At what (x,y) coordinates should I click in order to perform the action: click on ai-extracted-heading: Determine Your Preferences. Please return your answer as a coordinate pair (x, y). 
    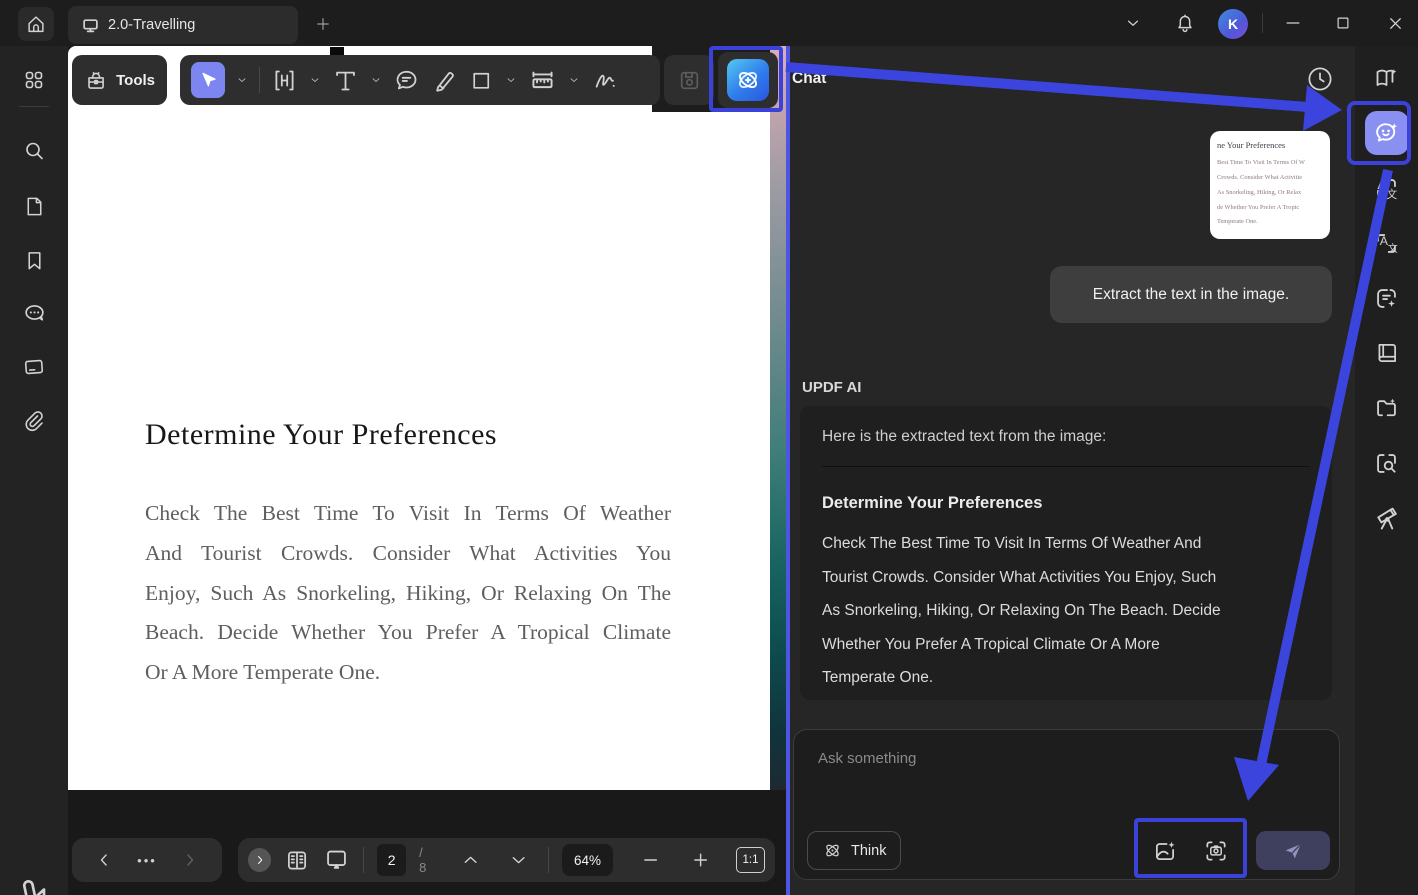
    Looking at the image, I should click on (932, 503).